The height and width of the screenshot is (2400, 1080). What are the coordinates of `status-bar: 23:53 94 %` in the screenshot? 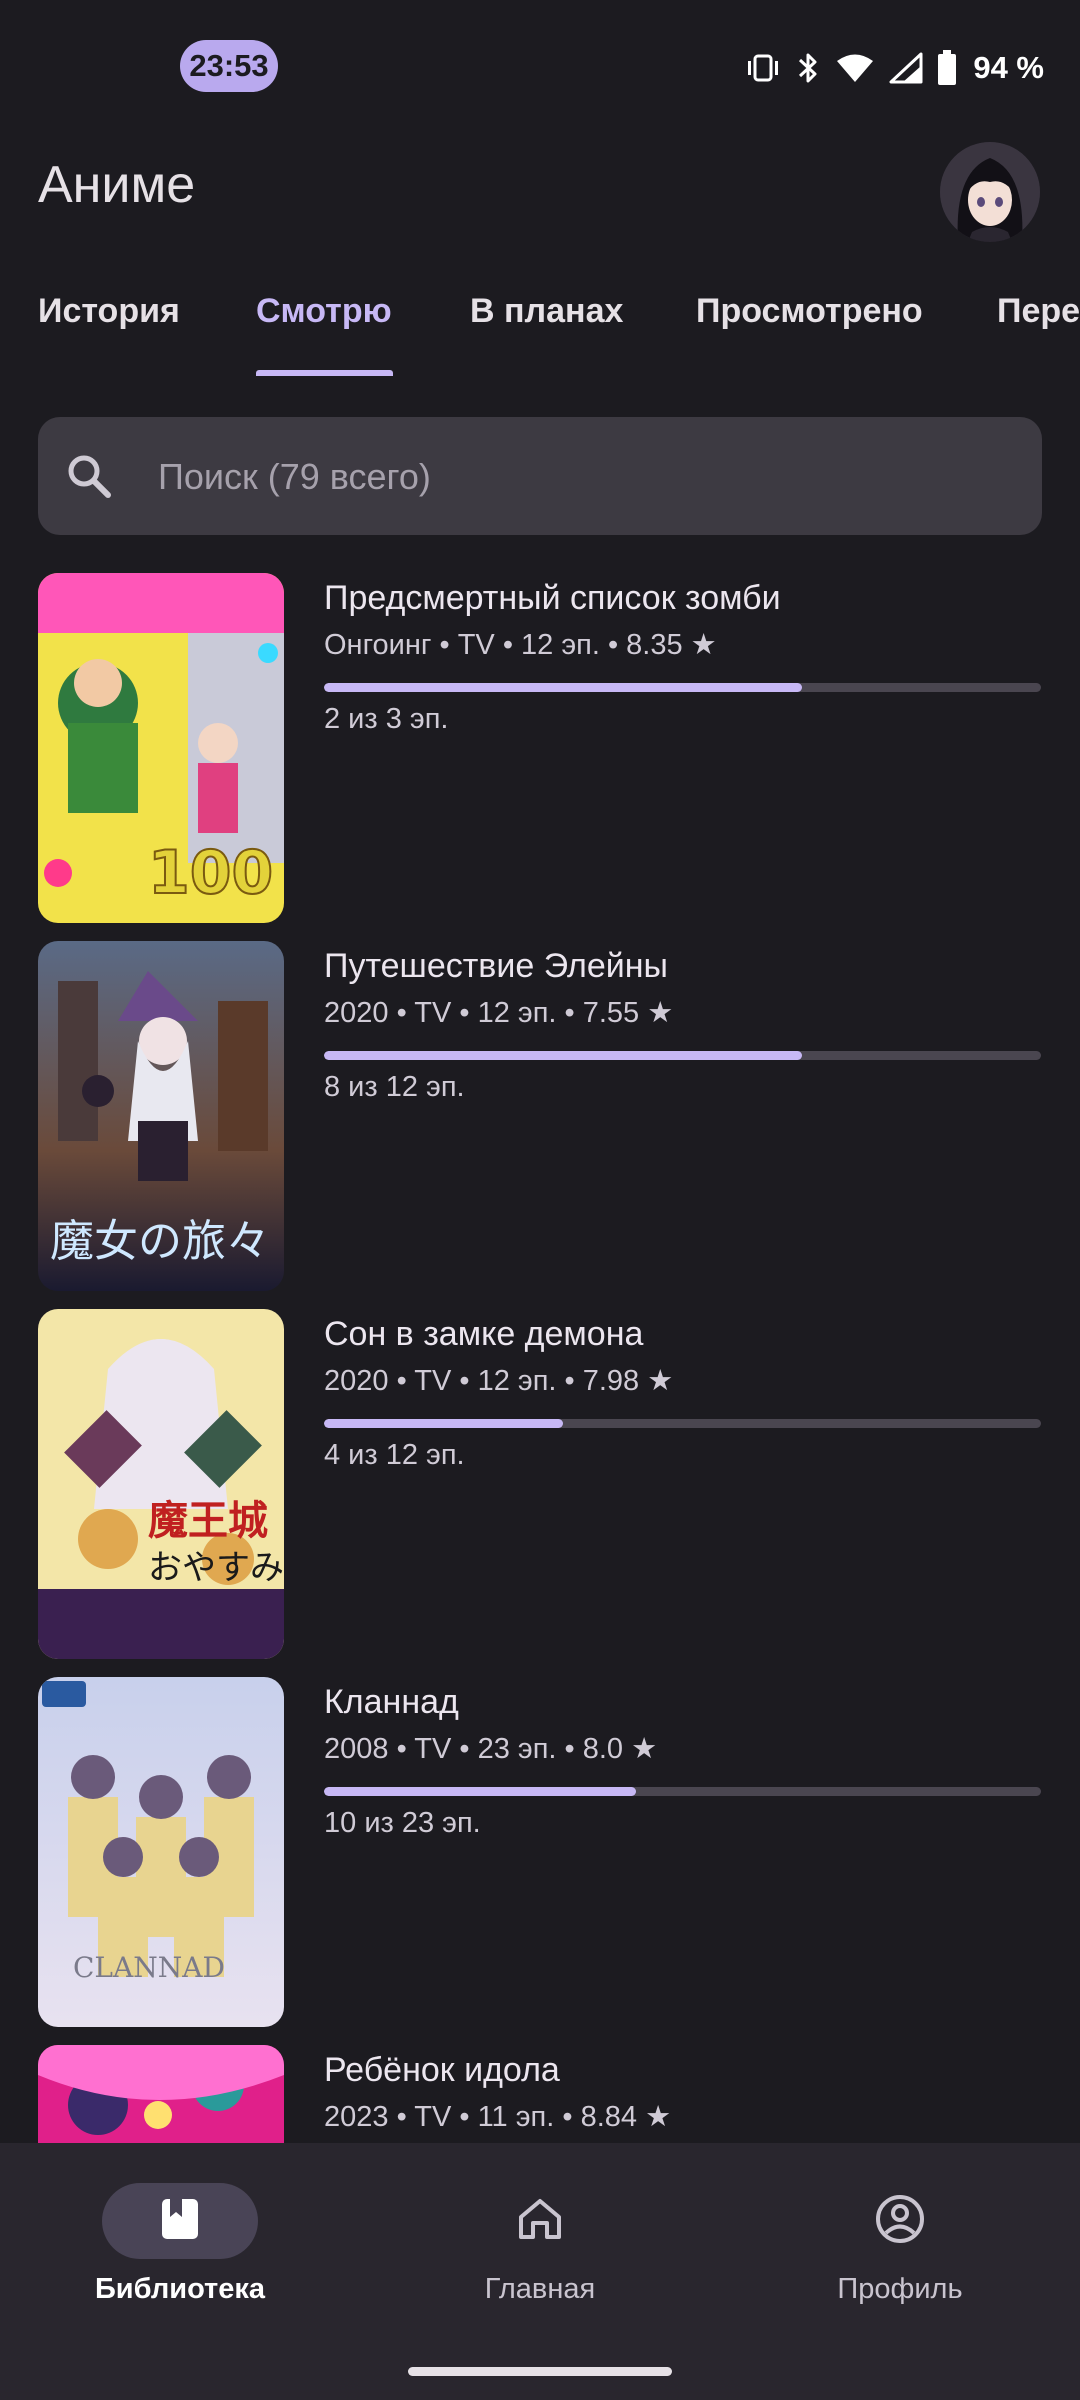 It's located at (540, 60).